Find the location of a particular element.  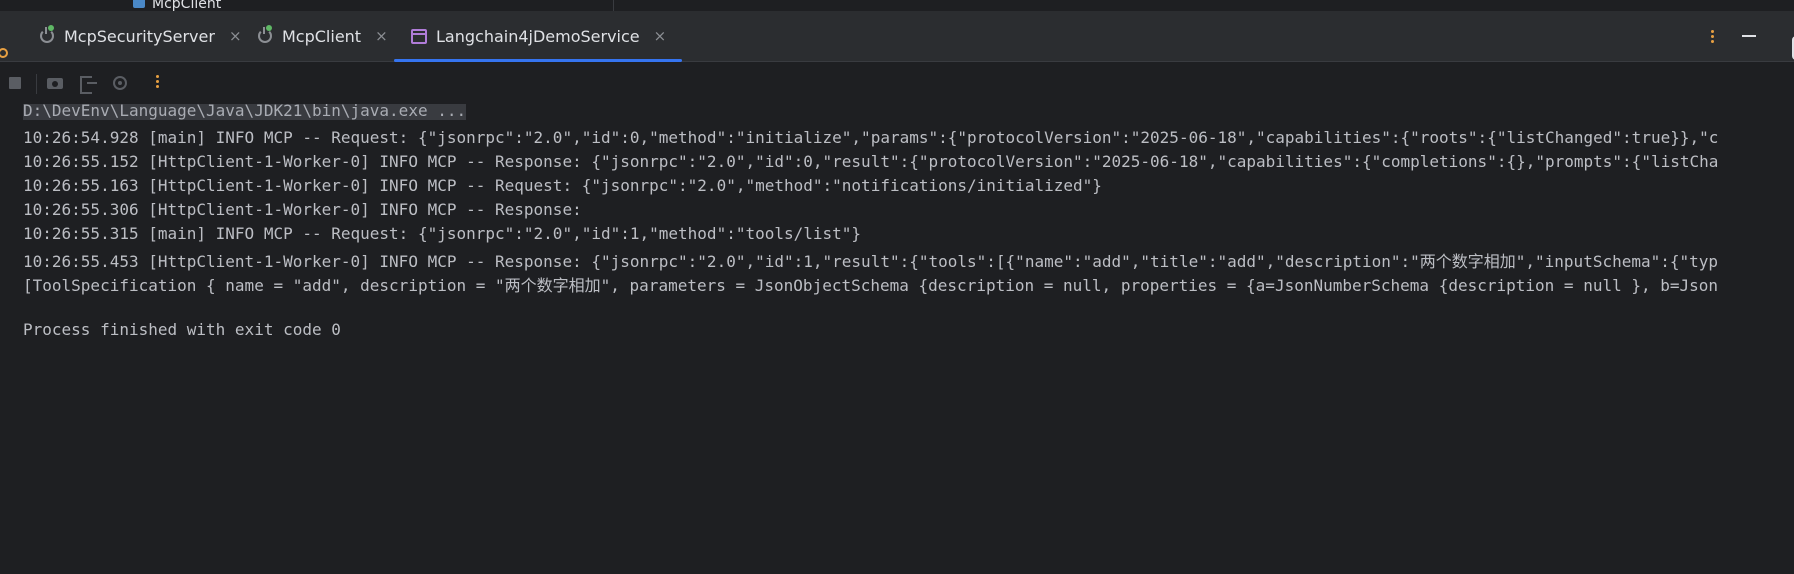

minimize-button is located at coordinates (1749, 36).